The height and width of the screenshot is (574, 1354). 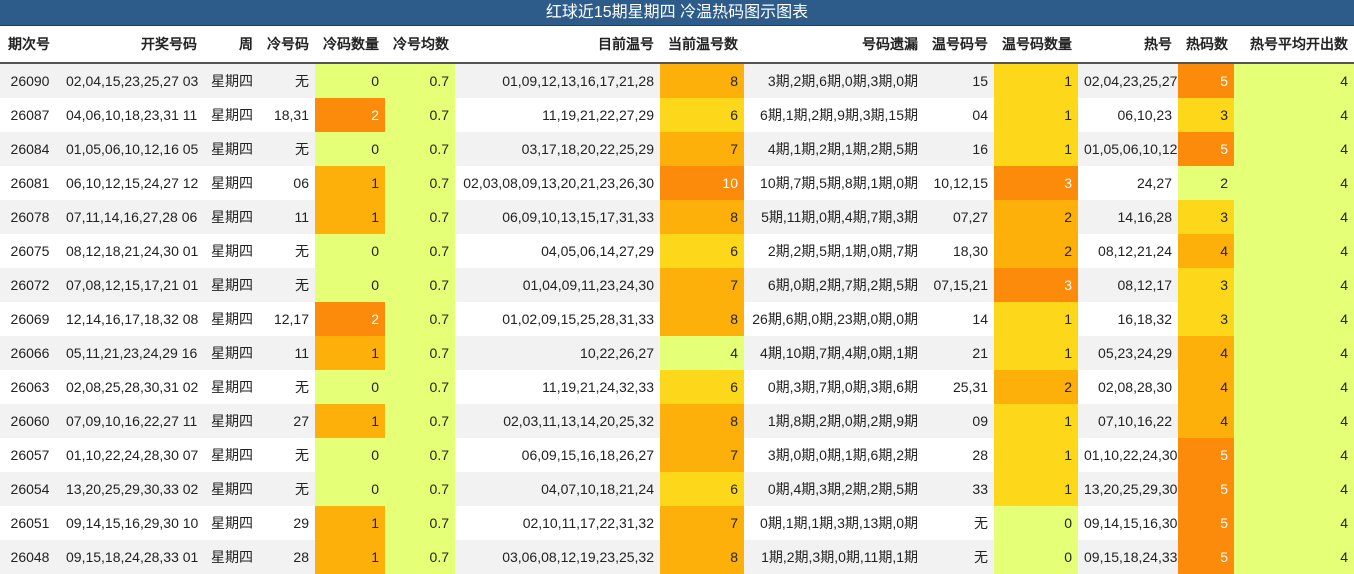 I want to click on cell-miss: 4期,10期,7期,4期,0期,1期, so click(x=834, y=353).